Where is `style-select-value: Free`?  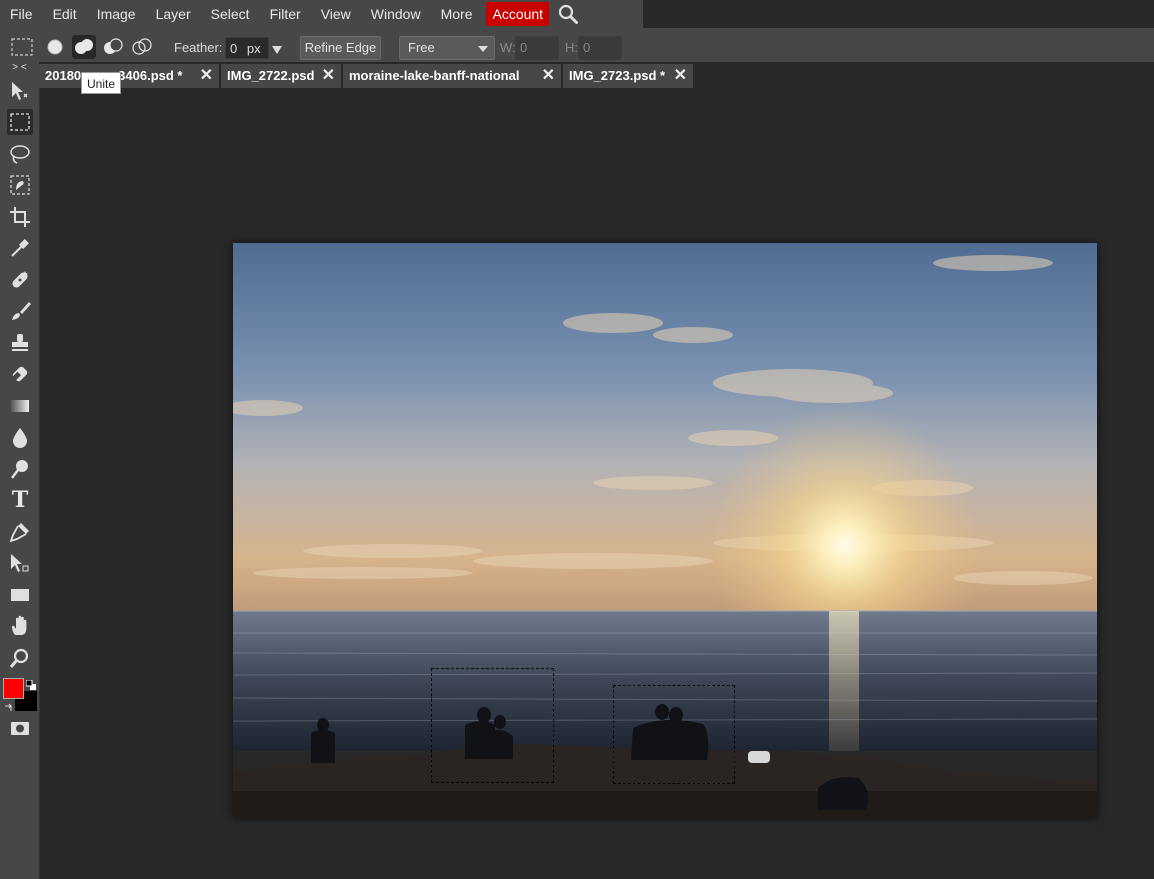 style-select-value: Free is located at coordinates (421, 47).